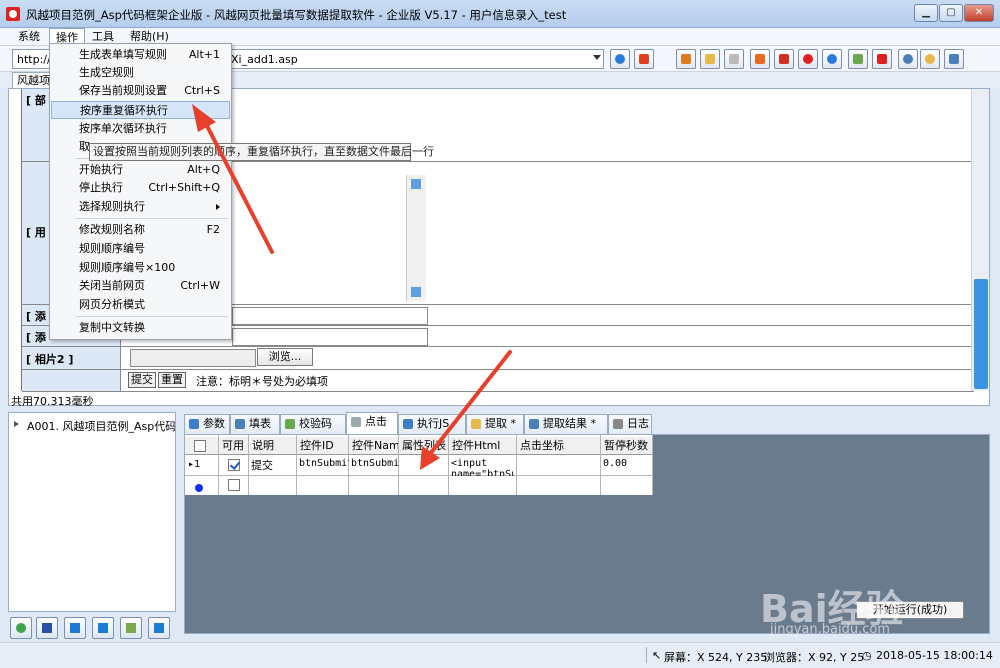  I want to click on grid-column, so click(424, 465).